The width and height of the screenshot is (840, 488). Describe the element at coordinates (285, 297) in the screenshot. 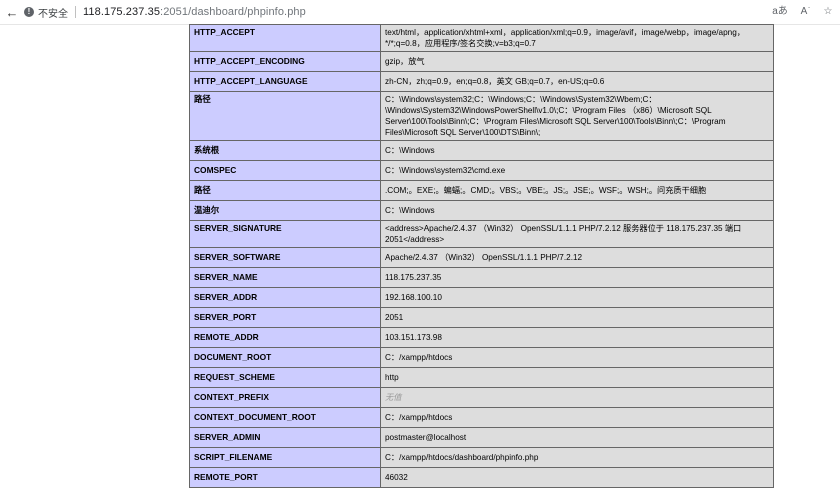

I see `row-key: SERVER_ADDR` at that location.